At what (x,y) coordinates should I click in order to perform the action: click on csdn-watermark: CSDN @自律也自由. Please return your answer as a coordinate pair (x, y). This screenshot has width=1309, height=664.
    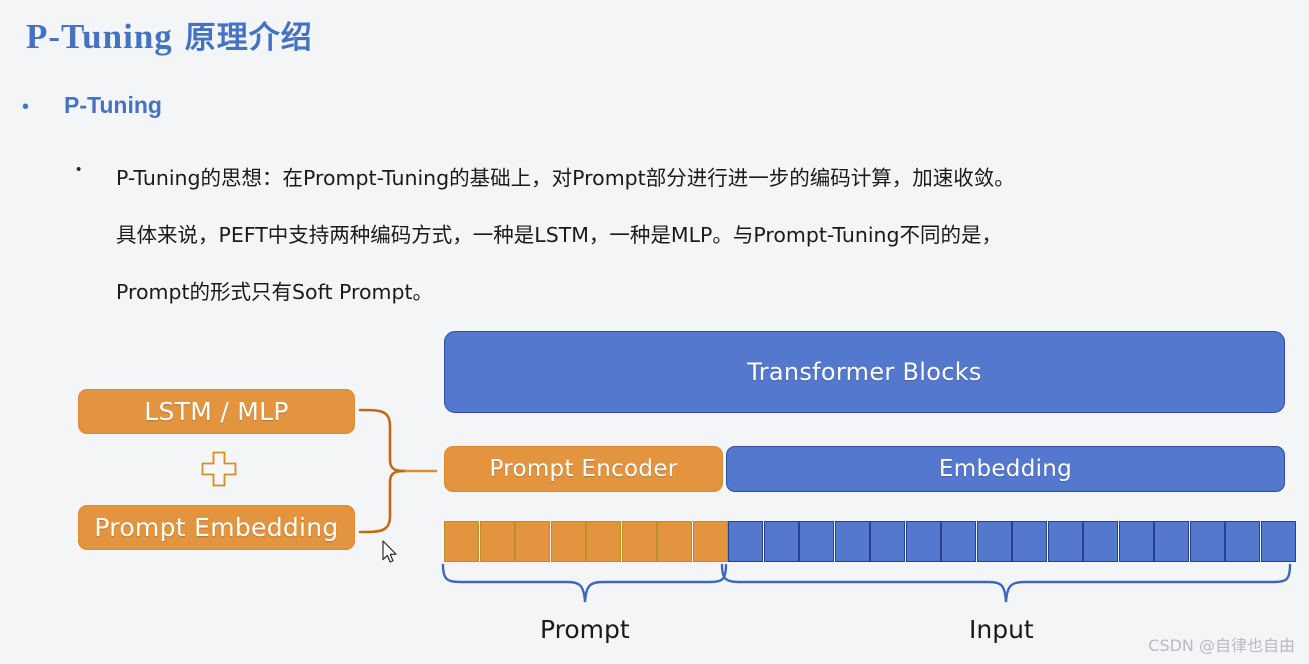
    Looking at the image, I should click on (1221, 645).